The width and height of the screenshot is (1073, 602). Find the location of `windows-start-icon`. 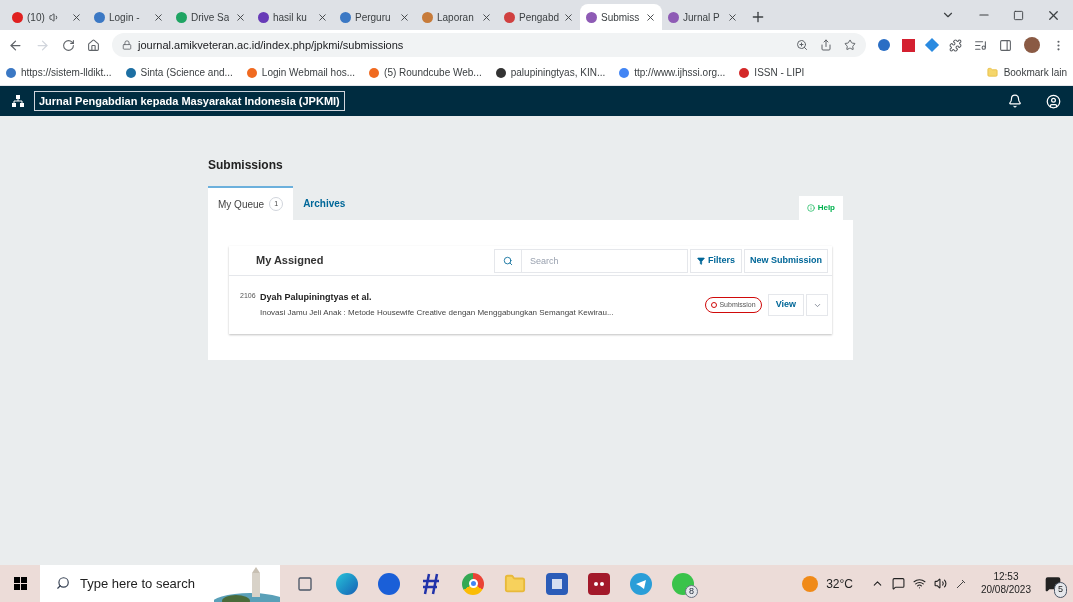

windows-start-icon is located at coordinates (20, 583).